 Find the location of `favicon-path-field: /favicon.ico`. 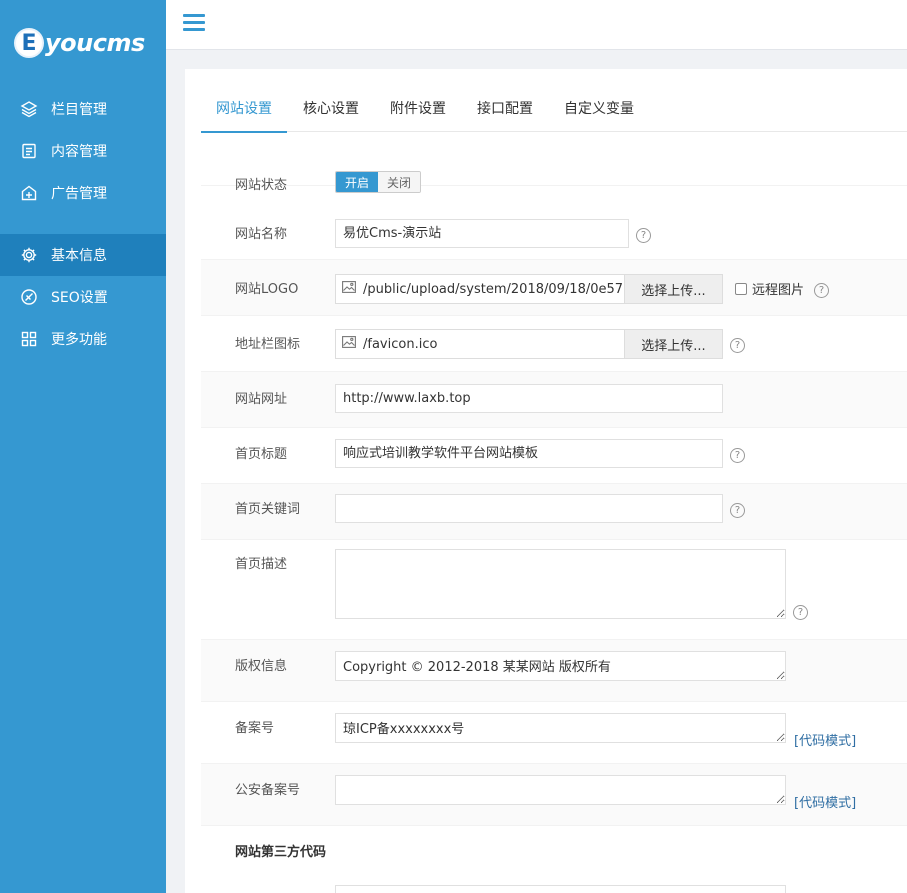

favicon-path-field: /favicon.ico is located at coordinates (480, 344).